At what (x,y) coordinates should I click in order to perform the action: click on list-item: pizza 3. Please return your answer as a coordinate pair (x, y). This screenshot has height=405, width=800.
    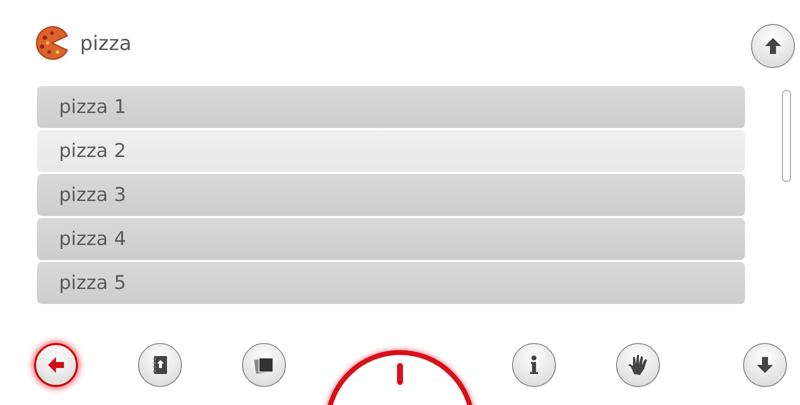
    Looking at the image, I should click on (391, 195).